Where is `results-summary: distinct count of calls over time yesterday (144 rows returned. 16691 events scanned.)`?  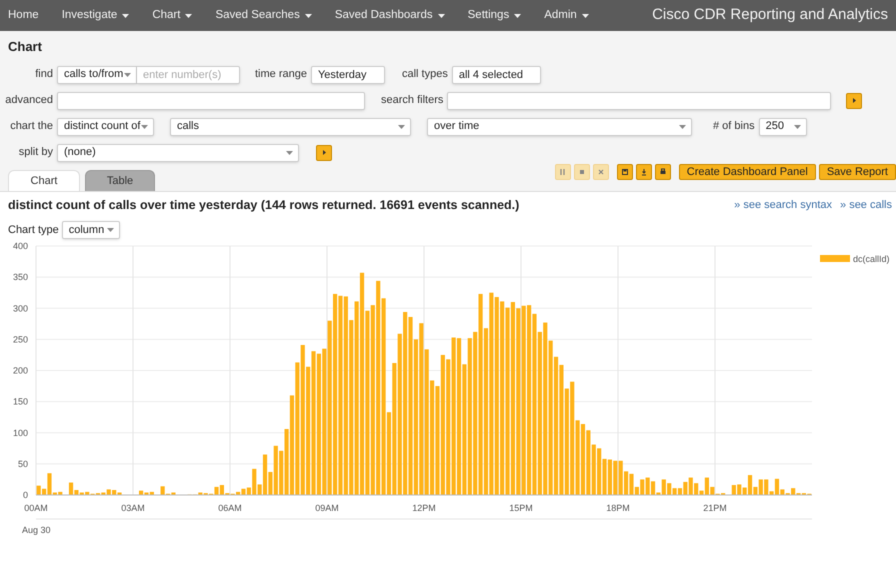
results-summary: distinct count of calls over time yesterday (144 rows returned. 16691 events scanned.) is located at coordinates (264, 205).